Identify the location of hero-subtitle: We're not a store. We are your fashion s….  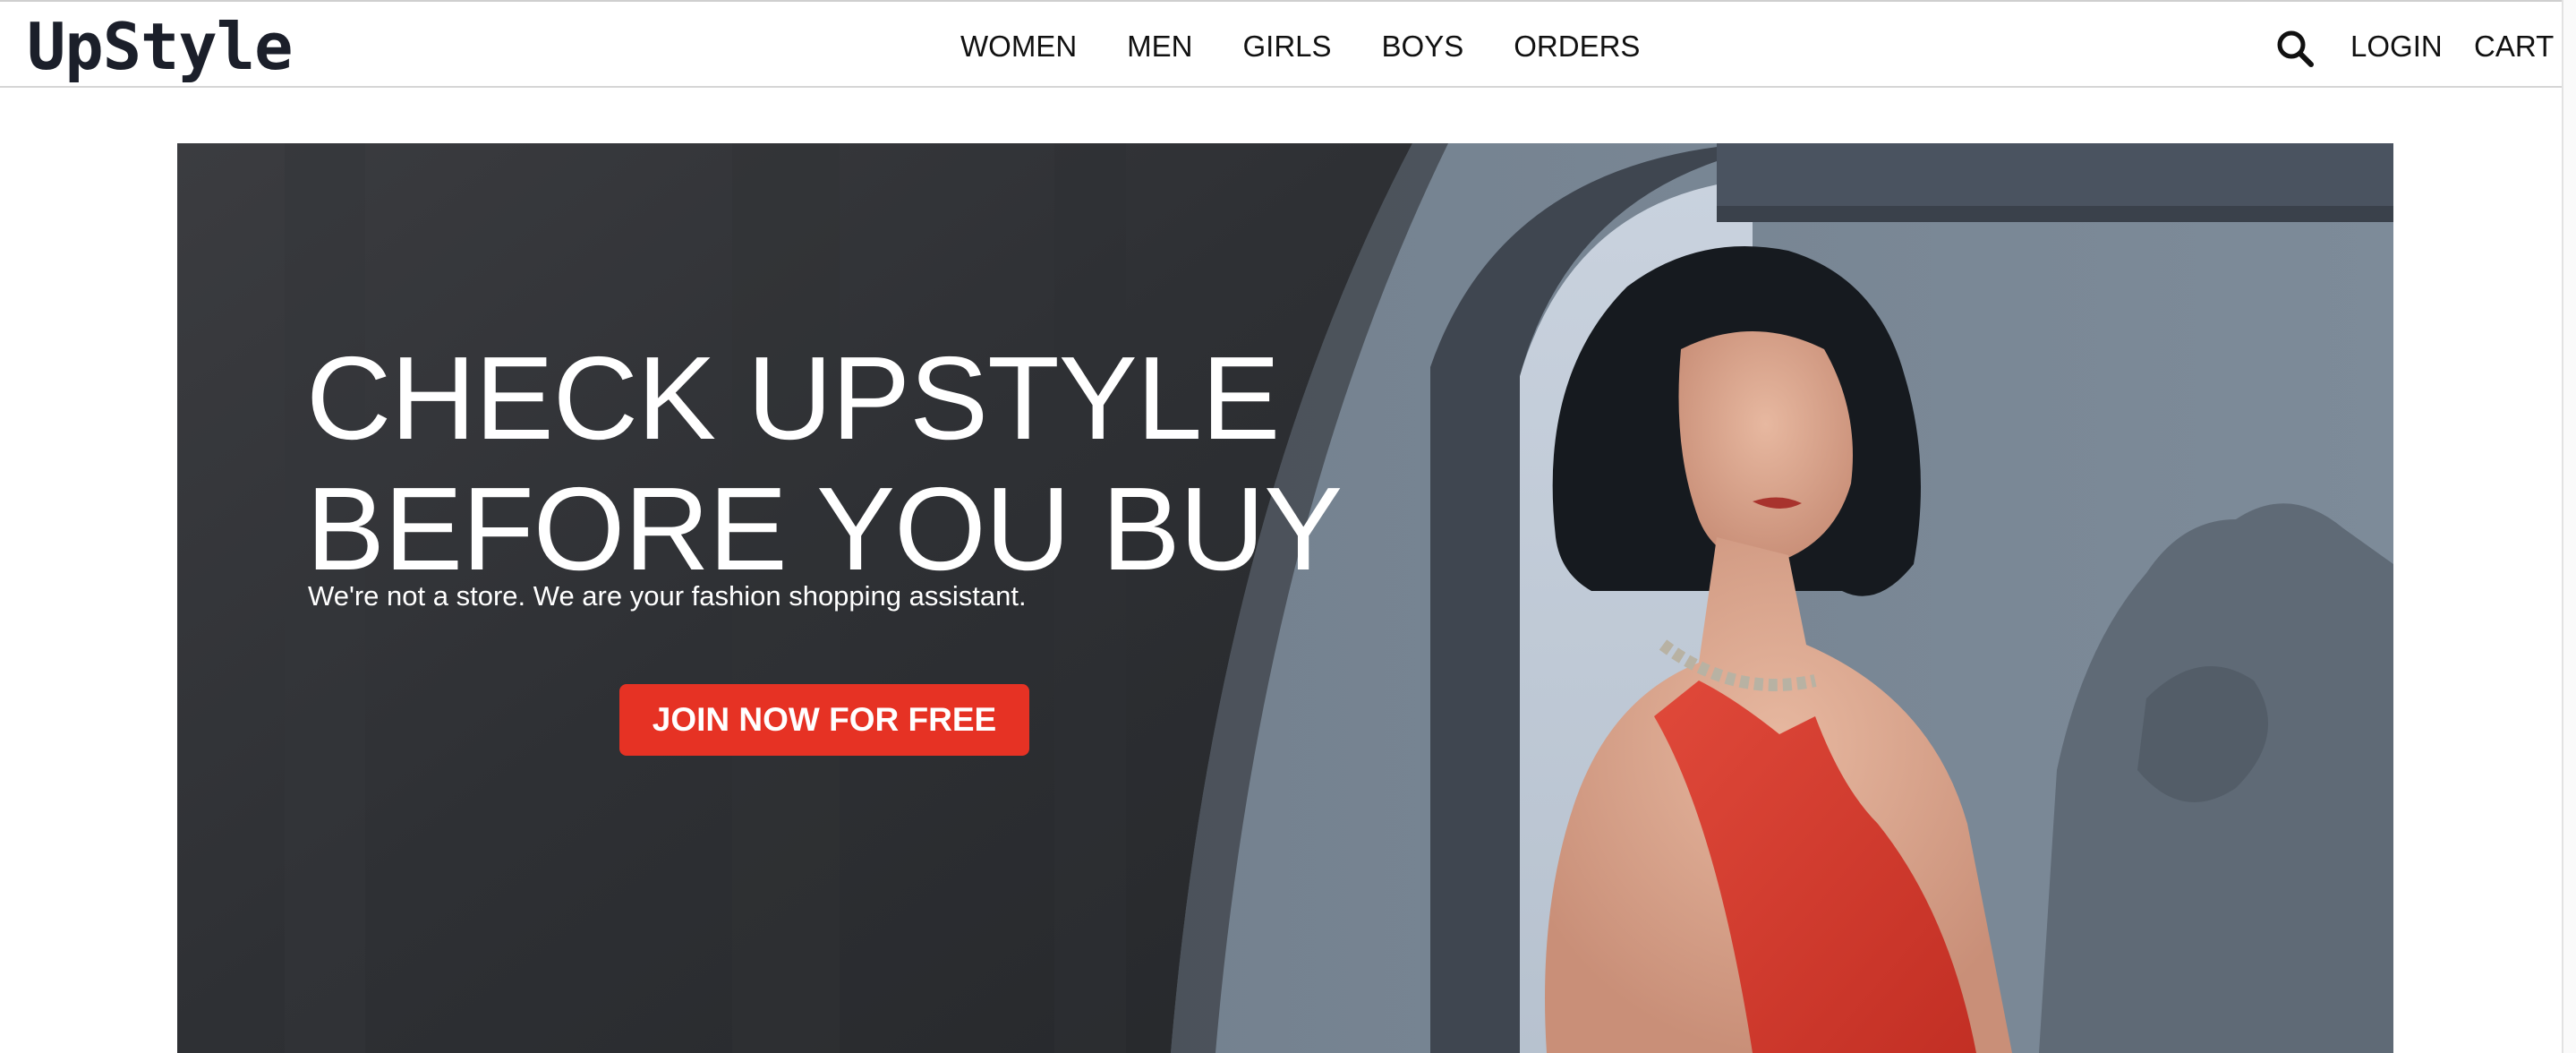
(667, 596).